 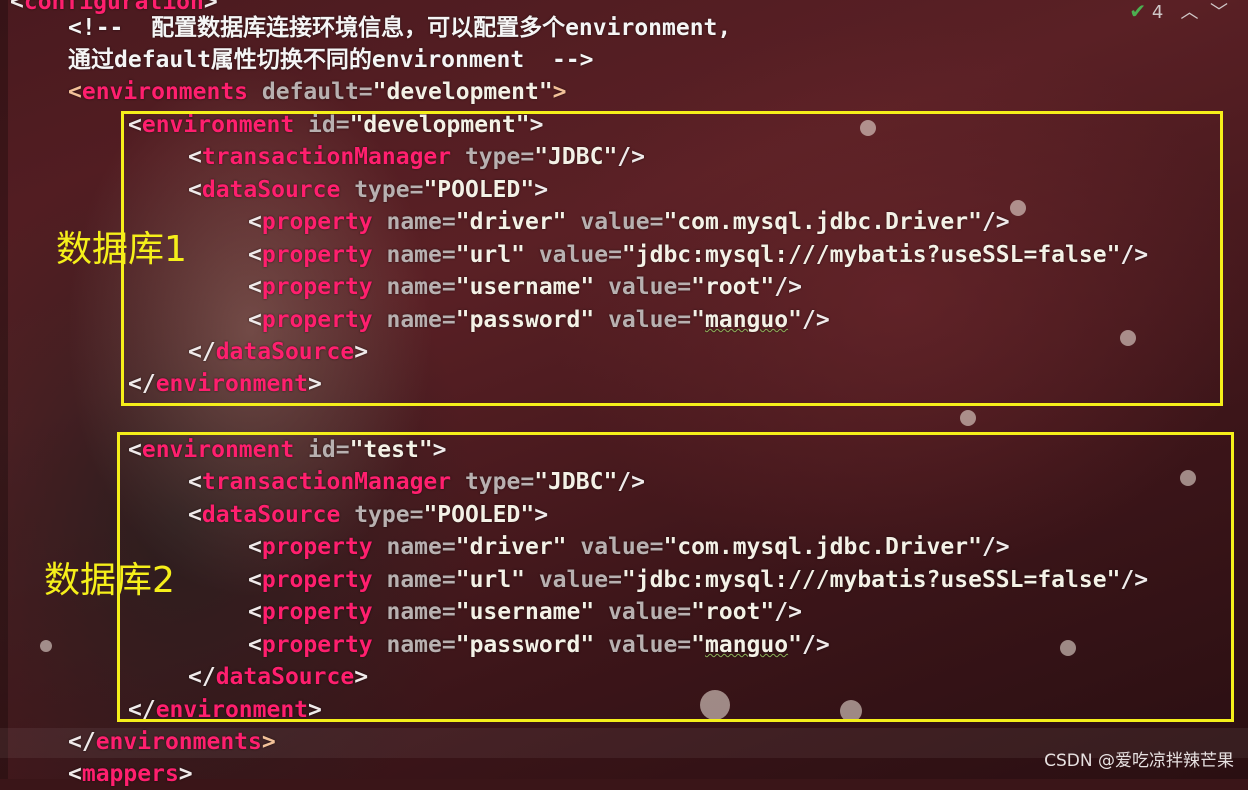 I want to click on annotation-database-1: 数据库1, so click(x=121, y=249).